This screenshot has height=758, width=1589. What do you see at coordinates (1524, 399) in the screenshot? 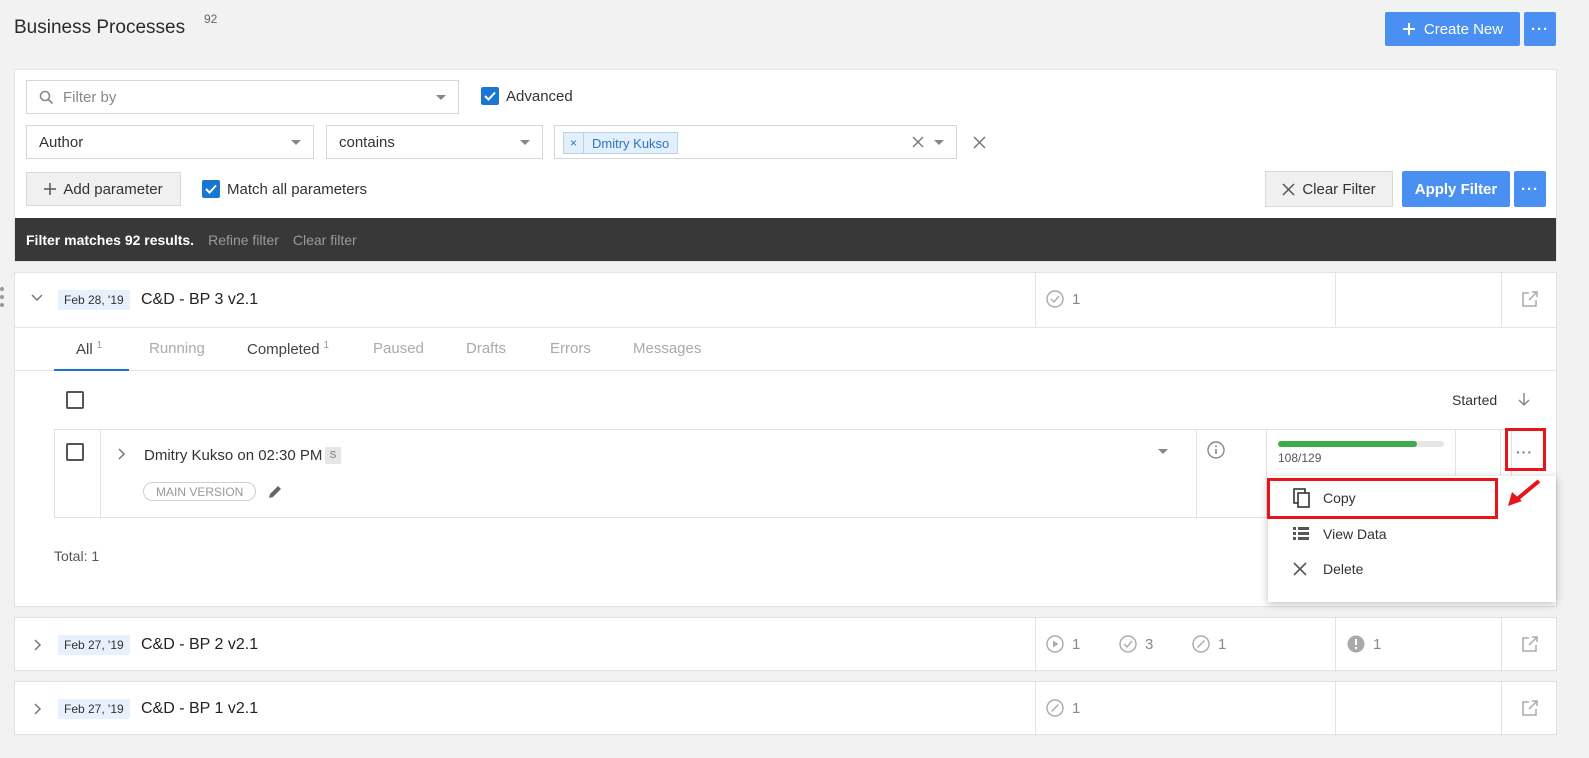
I see `arrow-down-icon` at bounding box center [1524, 399].